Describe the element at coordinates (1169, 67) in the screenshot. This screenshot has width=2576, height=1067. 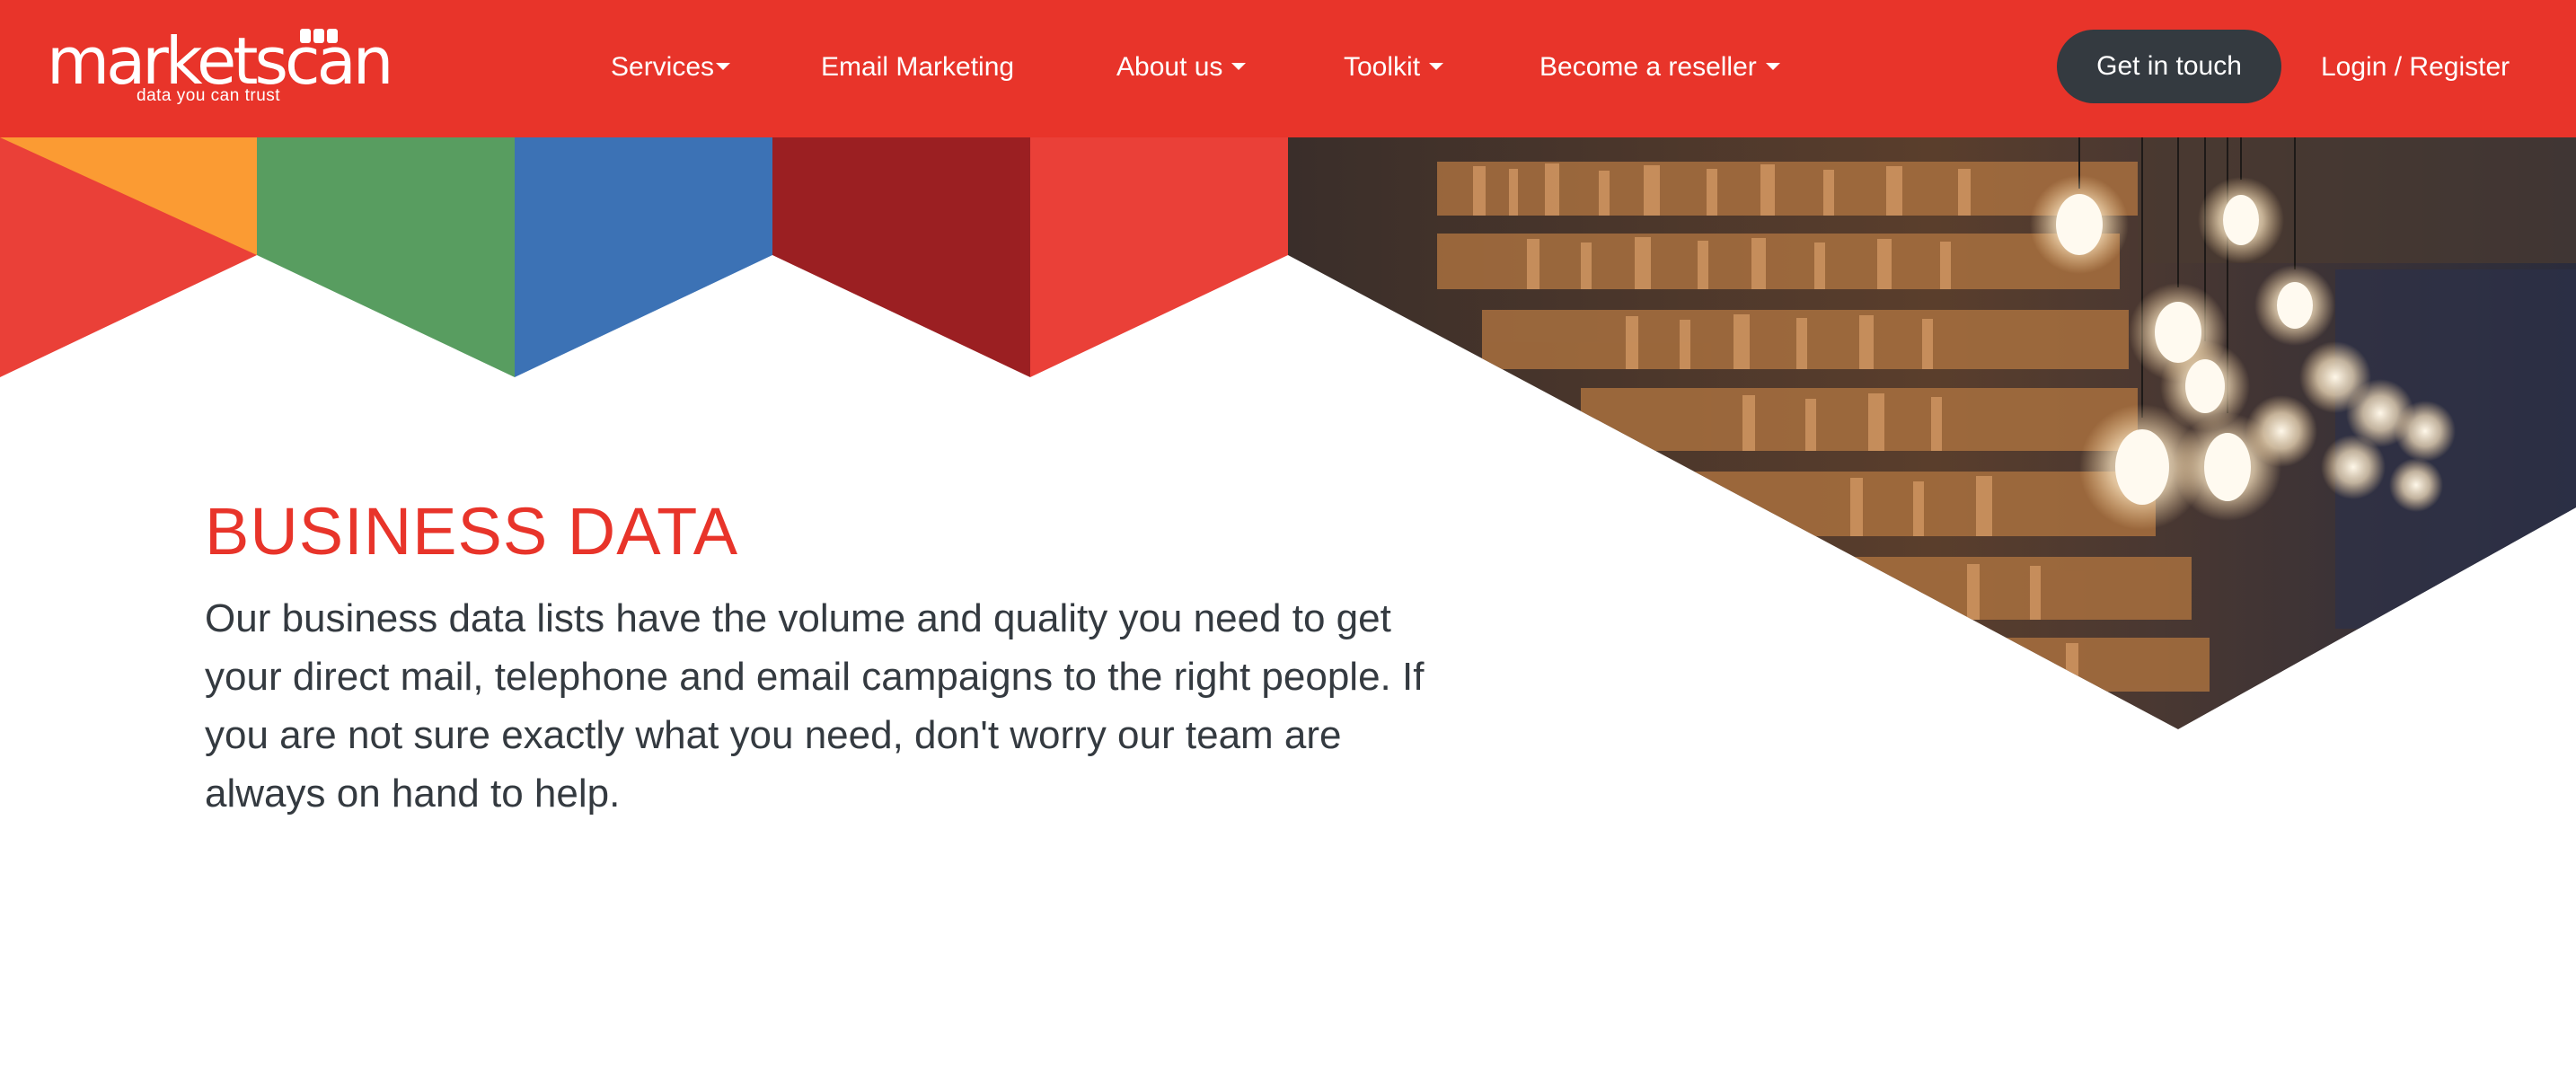
I see `nav-about-us-label: About us` at that location.